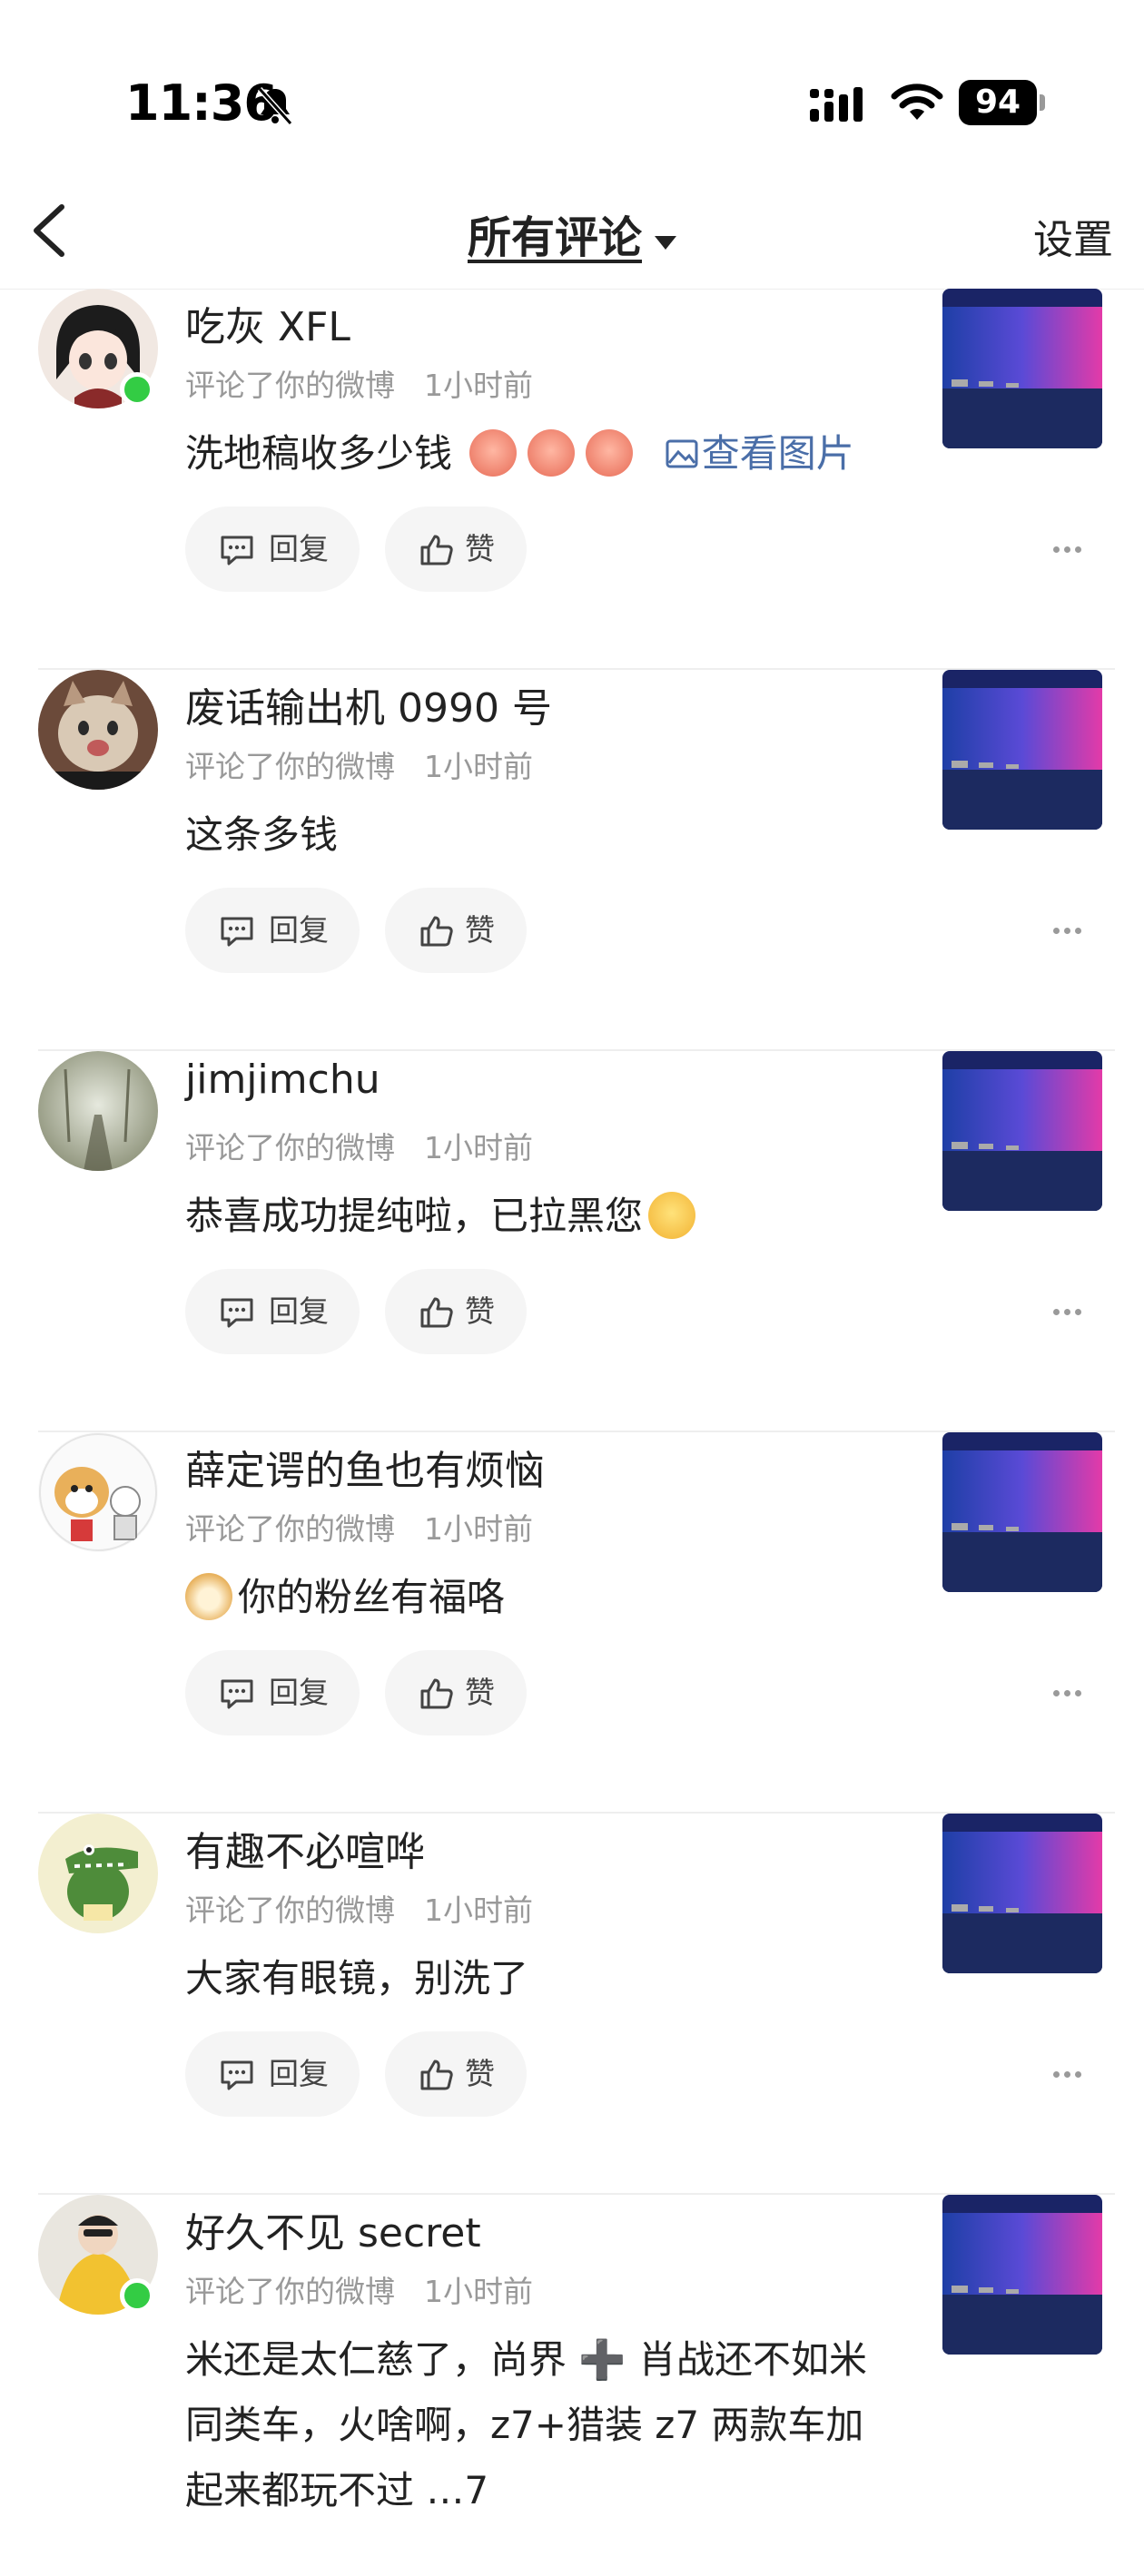  Describe the element at coordinates (368, 704) in the screenshot. I see `comment-author: 废话输出机 0990 号` at that location.